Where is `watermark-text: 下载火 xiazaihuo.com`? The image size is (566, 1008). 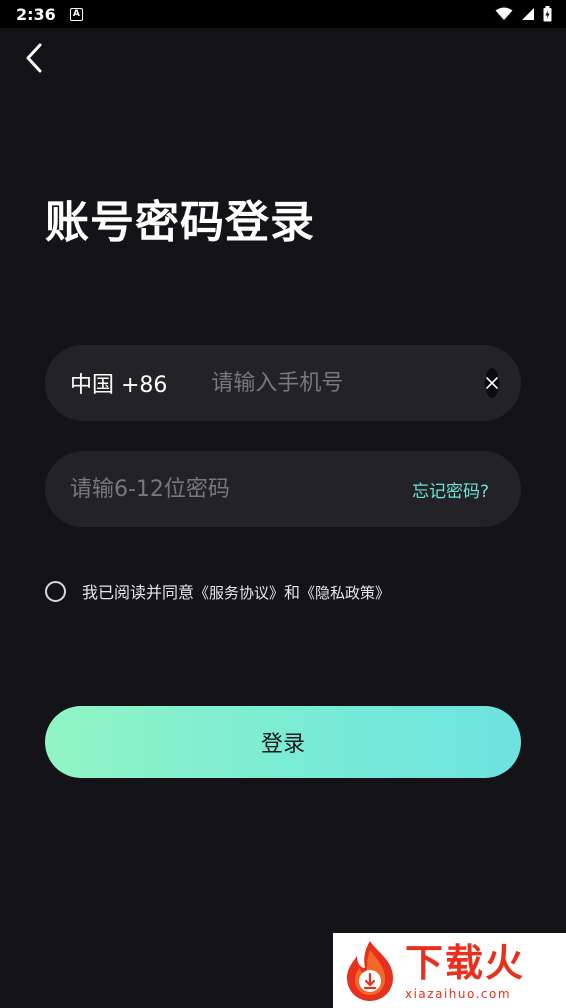 watermark-text: 下载火 xiazaihuo.com is located at coordinates (465, 971).